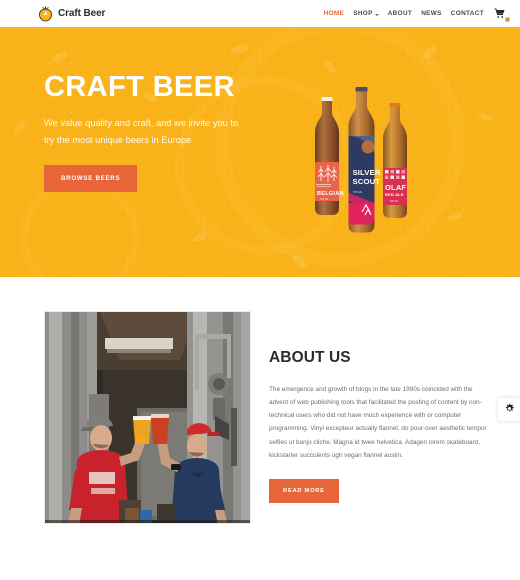  What do you see at coordinates (367, 172) in the screenshot?
I see `svg-text: SILVER` at bounding box center [367, 172].